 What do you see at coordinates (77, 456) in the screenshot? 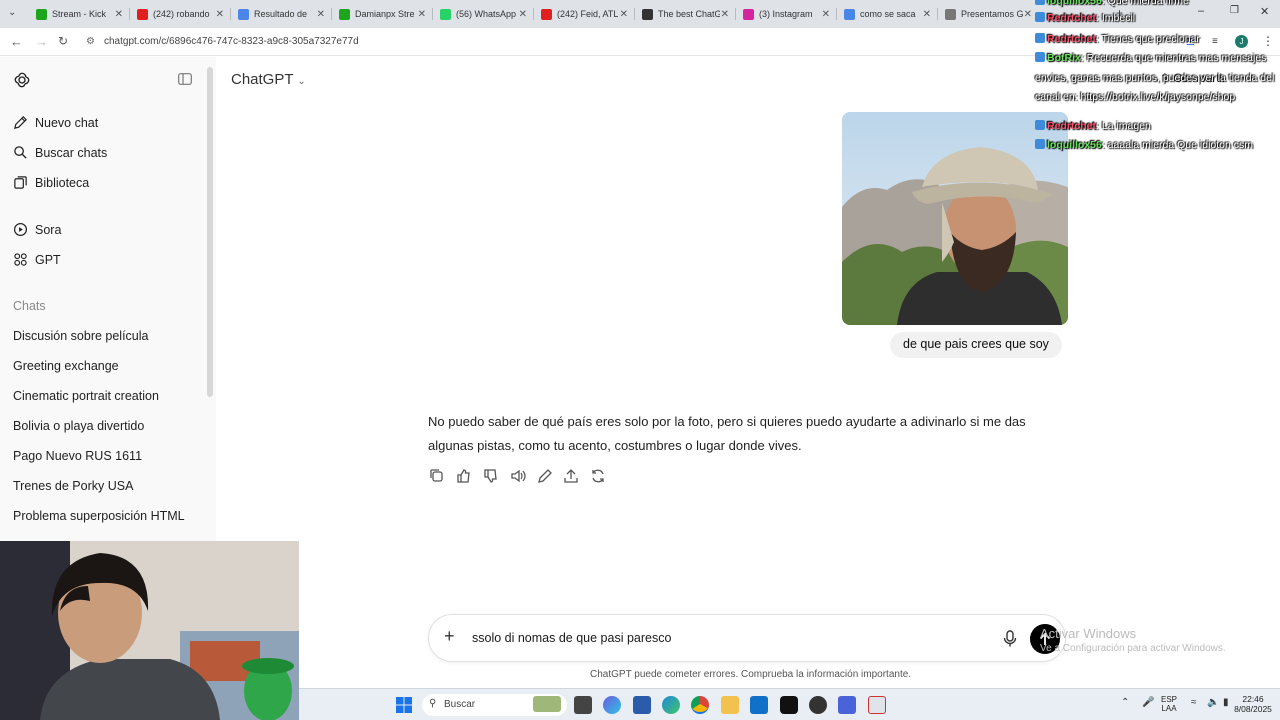
I see `chat-history-item: Pago Nuevo RUS 1611` at bounding box center [77, 456].